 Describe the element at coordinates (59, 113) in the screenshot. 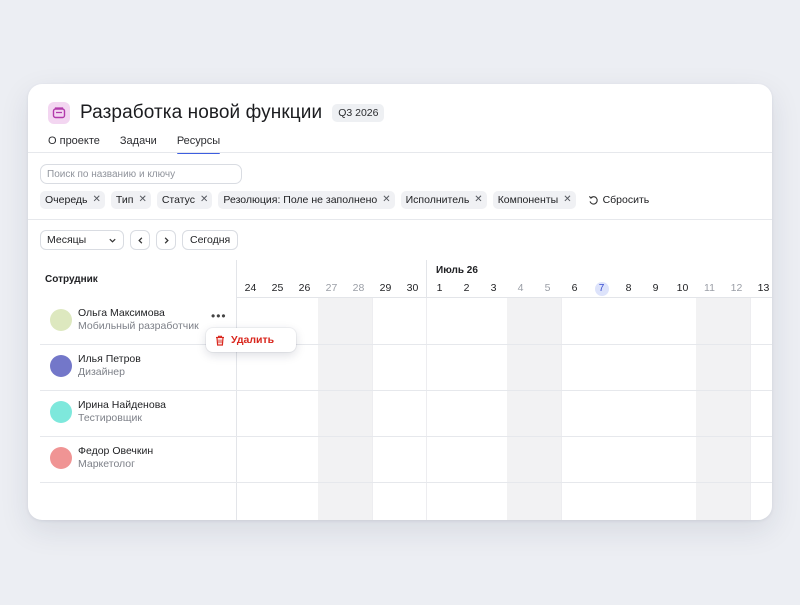

I see `folder-icon` at that location.